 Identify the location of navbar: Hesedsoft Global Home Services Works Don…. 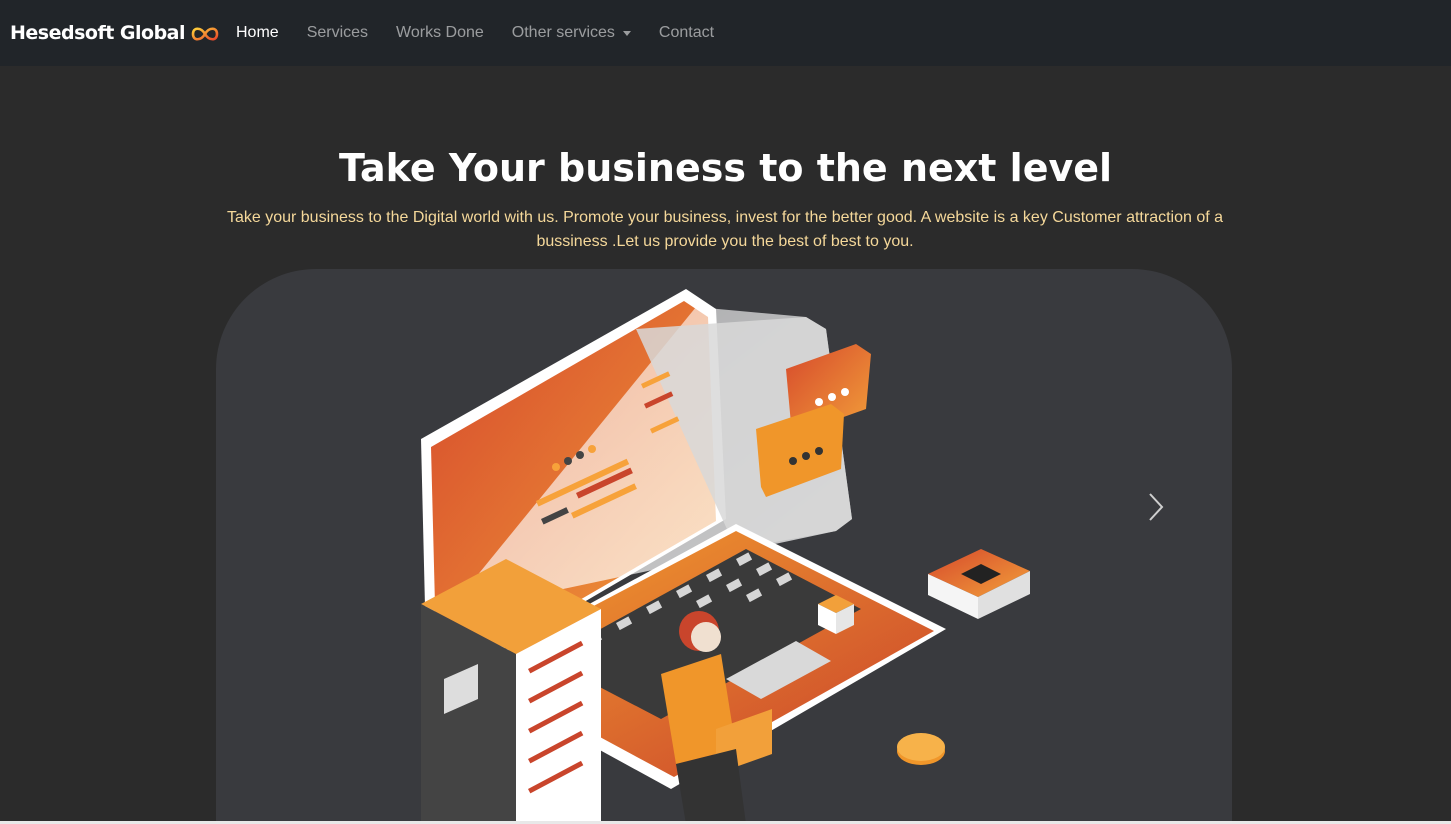
(725, 33).